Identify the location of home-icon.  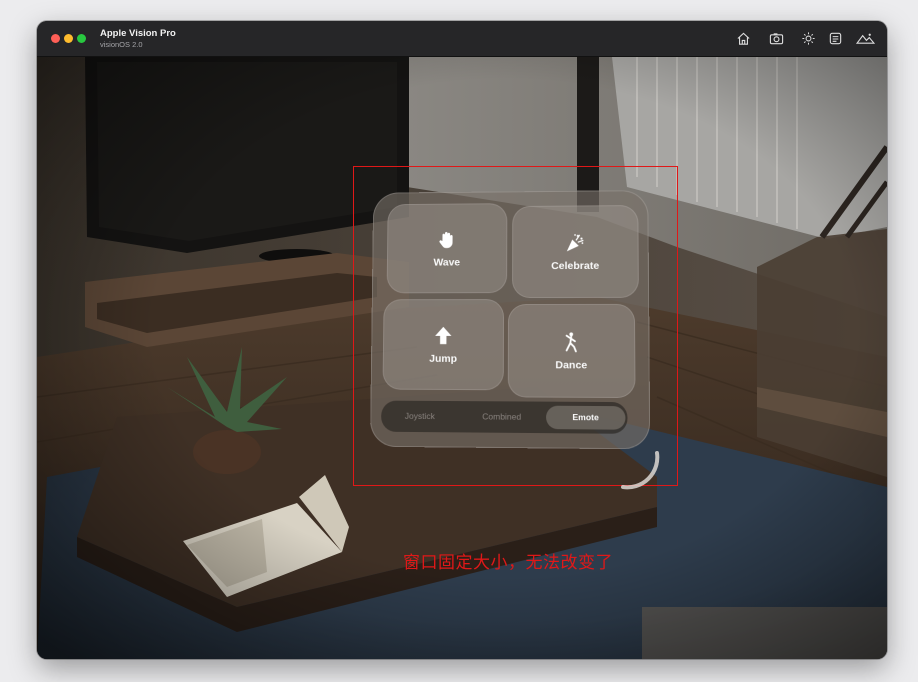
(743, 38).